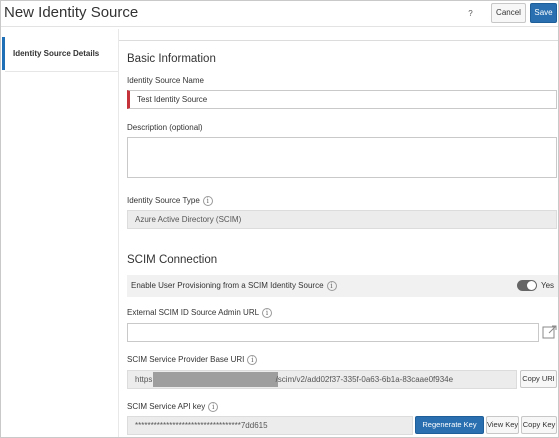 The width and height of the screenshot is (559, 438). What do you see at coordinates (338, 40) in the screenshot?
I see `content-top-divider` at bounding box center [338, 40].